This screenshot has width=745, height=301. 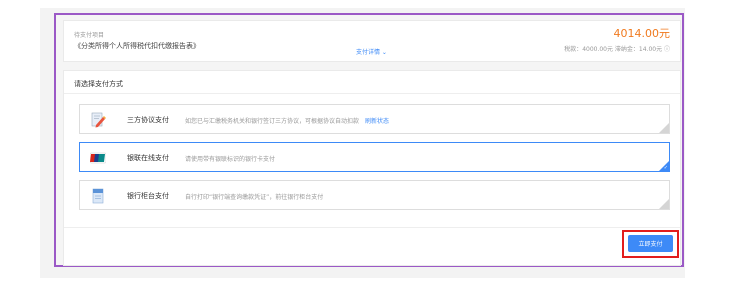 What do you see at coordinates (377, 121) in the screenshot?
I see `refresh-status-link: 刷新状态` at bounding box center [377, 121].